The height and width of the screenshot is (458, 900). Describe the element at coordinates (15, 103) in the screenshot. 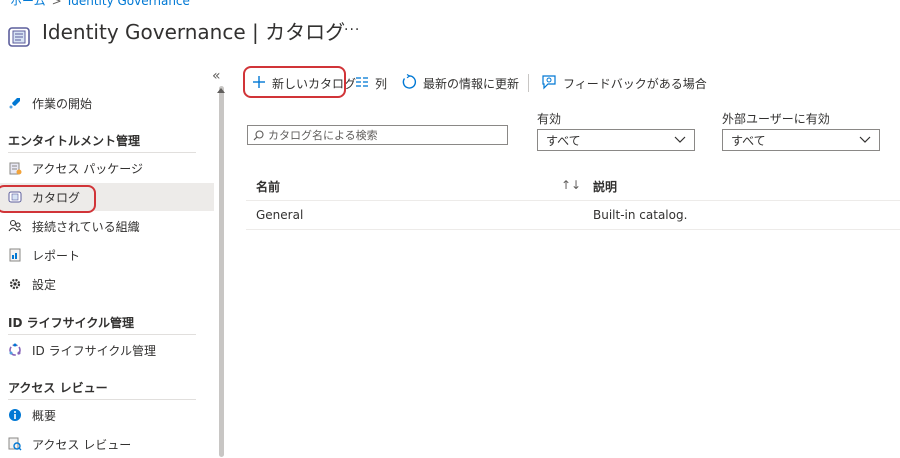

I see `rocket-icon` at that location.